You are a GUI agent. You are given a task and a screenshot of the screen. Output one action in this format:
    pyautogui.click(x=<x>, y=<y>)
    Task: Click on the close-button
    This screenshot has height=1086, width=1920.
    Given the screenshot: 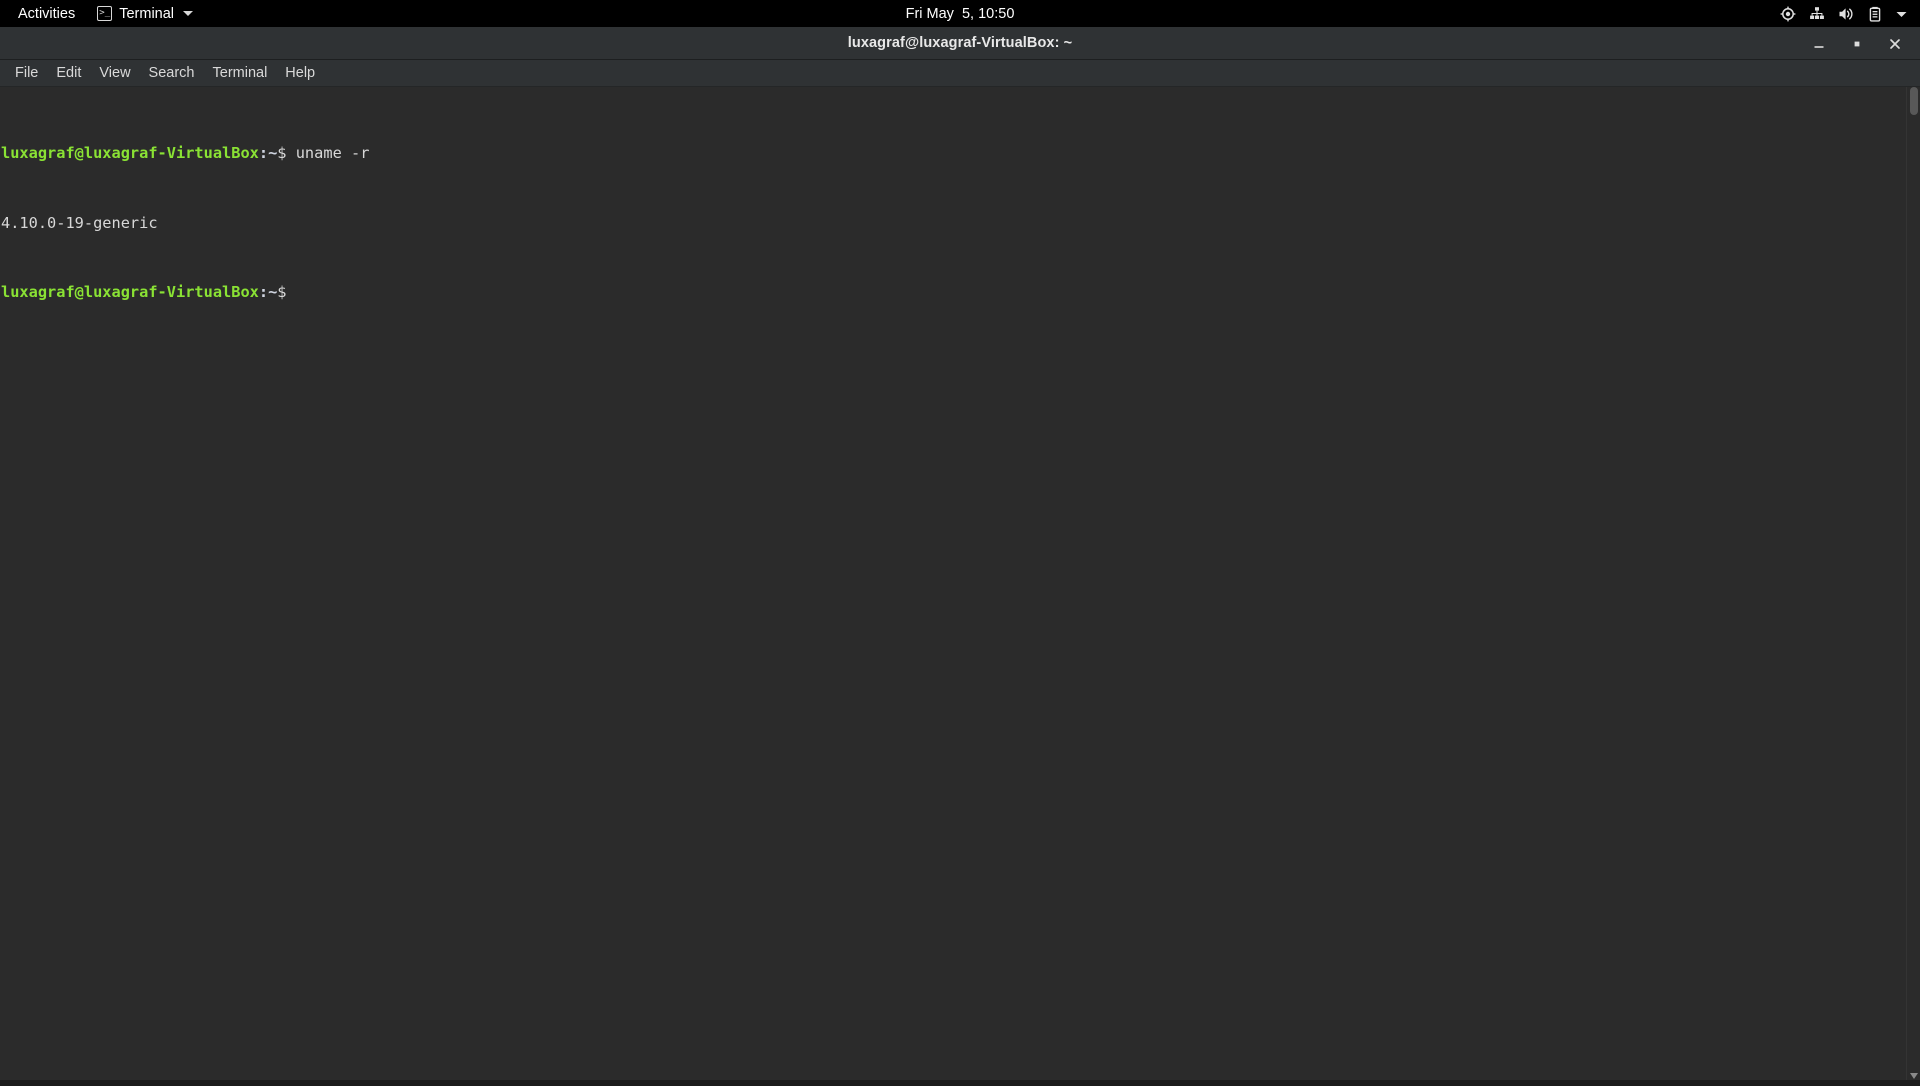 What is the action you would take?
    pyautogui.click(x=1895, y=43)
    